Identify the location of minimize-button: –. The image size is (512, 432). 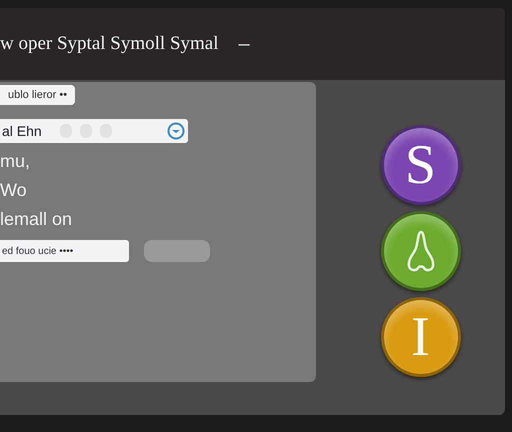
(244, 44).